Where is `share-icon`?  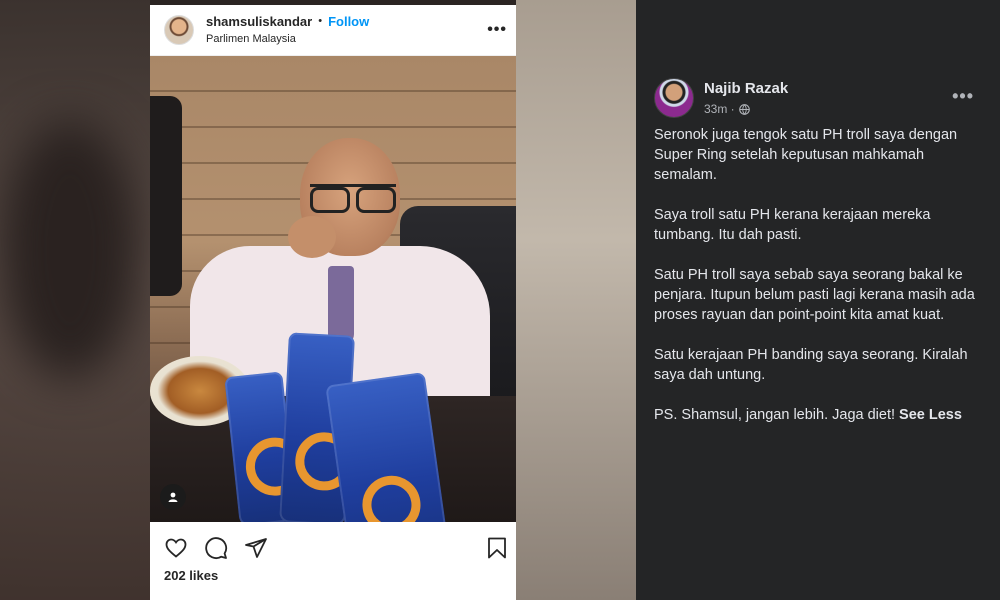
share-icon is located at coordinates (256, 548).